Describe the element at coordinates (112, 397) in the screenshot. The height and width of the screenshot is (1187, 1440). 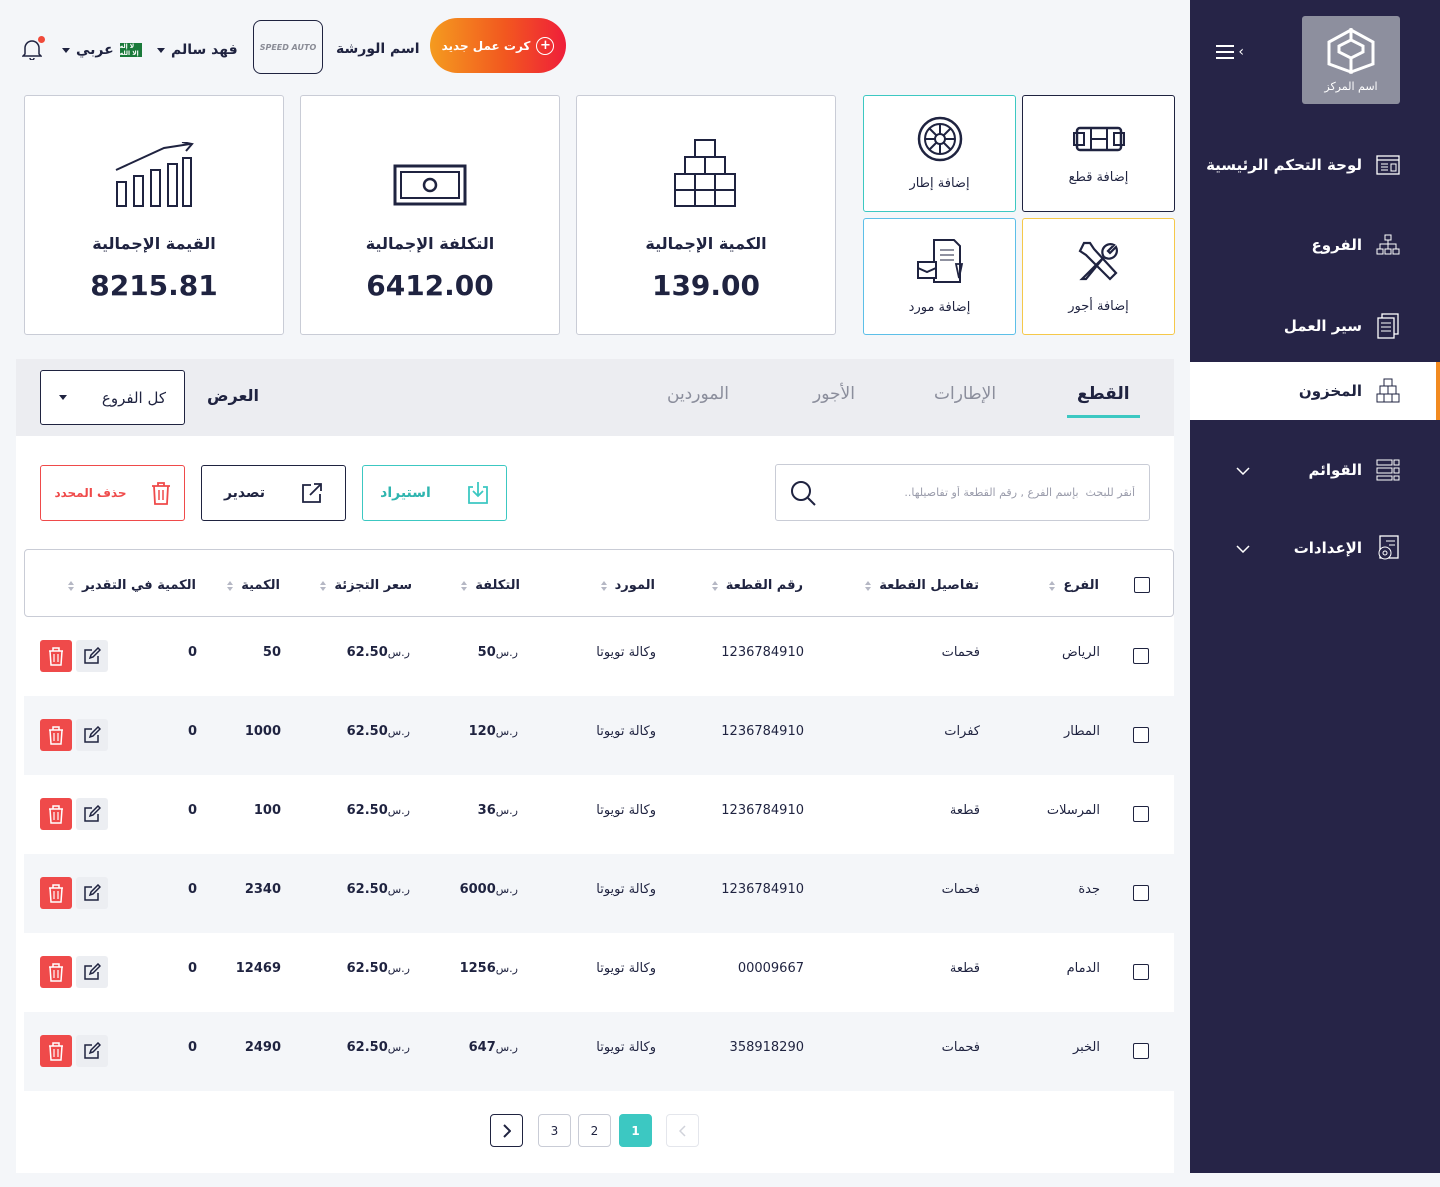
I see `branch-filter-select: كل الفروع` at that location.